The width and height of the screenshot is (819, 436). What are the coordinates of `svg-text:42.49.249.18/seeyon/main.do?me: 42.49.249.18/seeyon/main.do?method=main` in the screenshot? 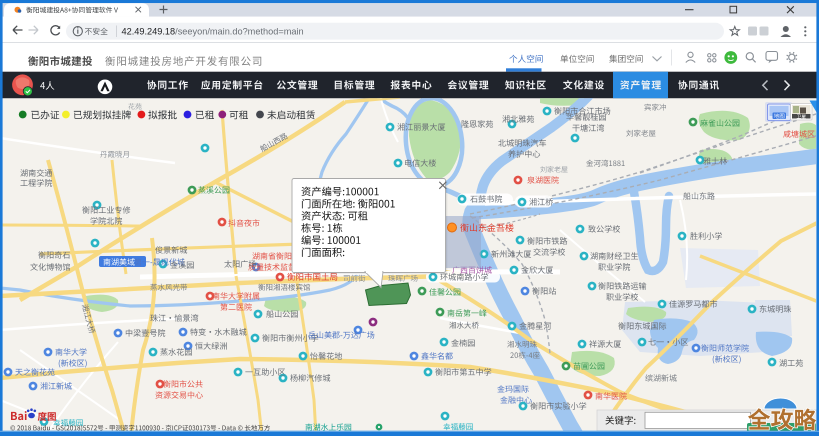 It's located at (213, 32).